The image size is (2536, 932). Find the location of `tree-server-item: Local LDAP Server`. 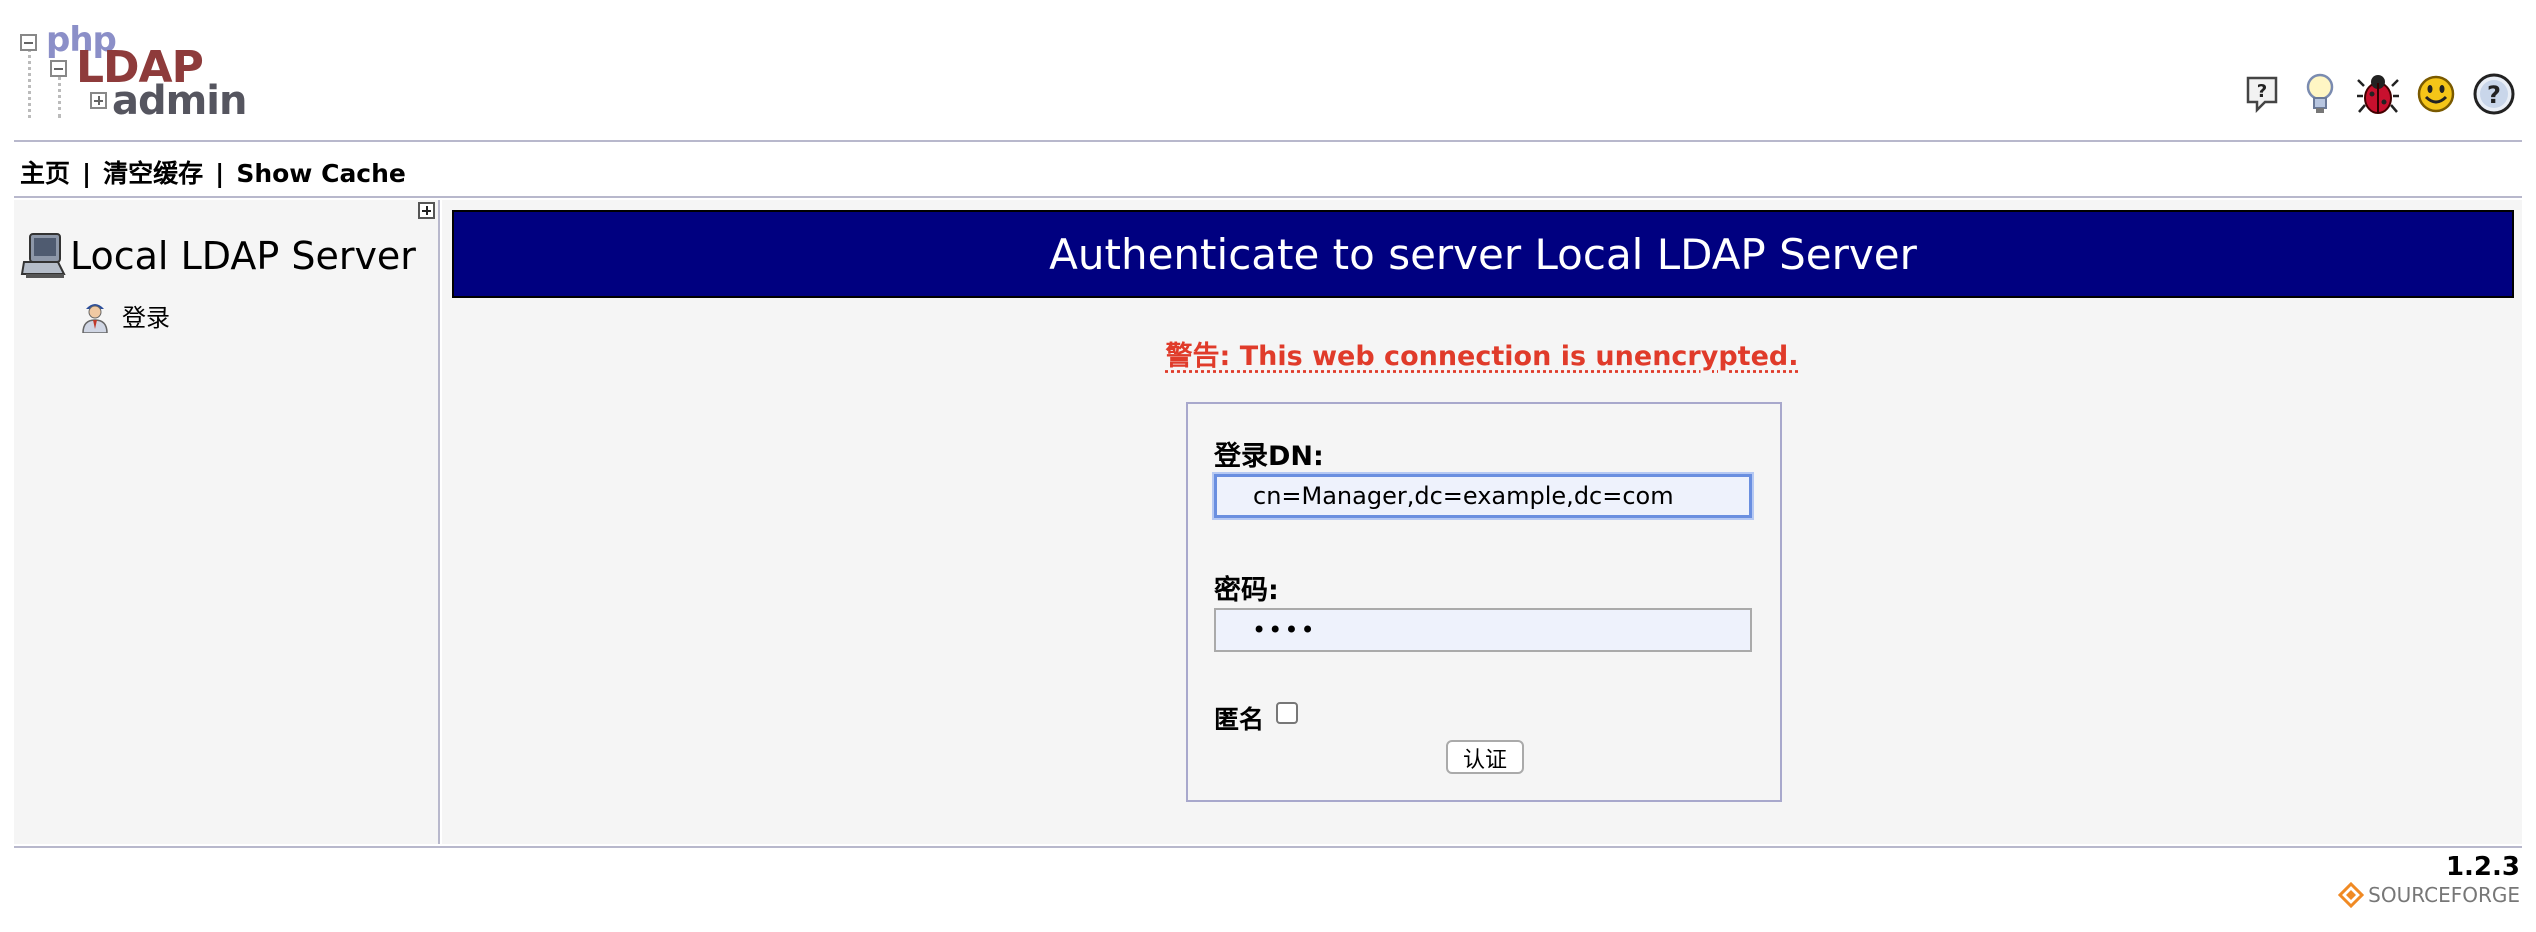

tree-server-item: Local LDAP Server is located at coordinates (218, 256).